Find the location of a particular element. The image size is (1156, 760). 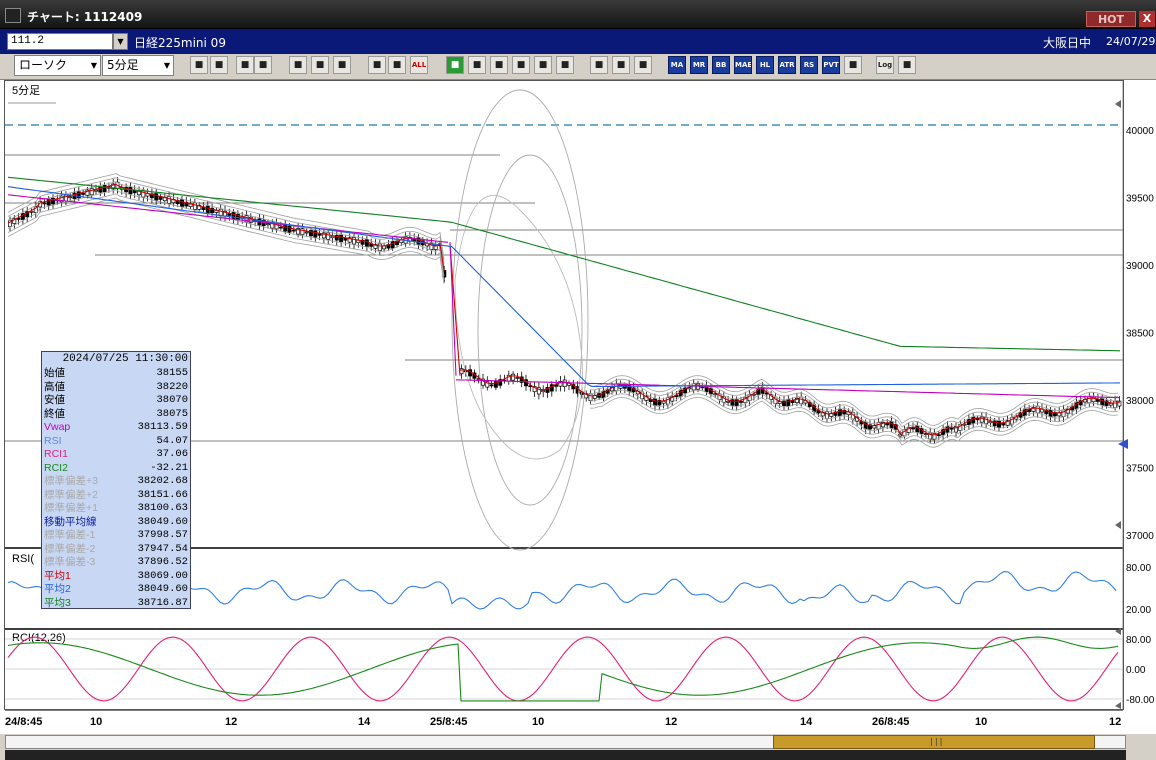

pen-icon: ■ is located at coordinates (455, 65).